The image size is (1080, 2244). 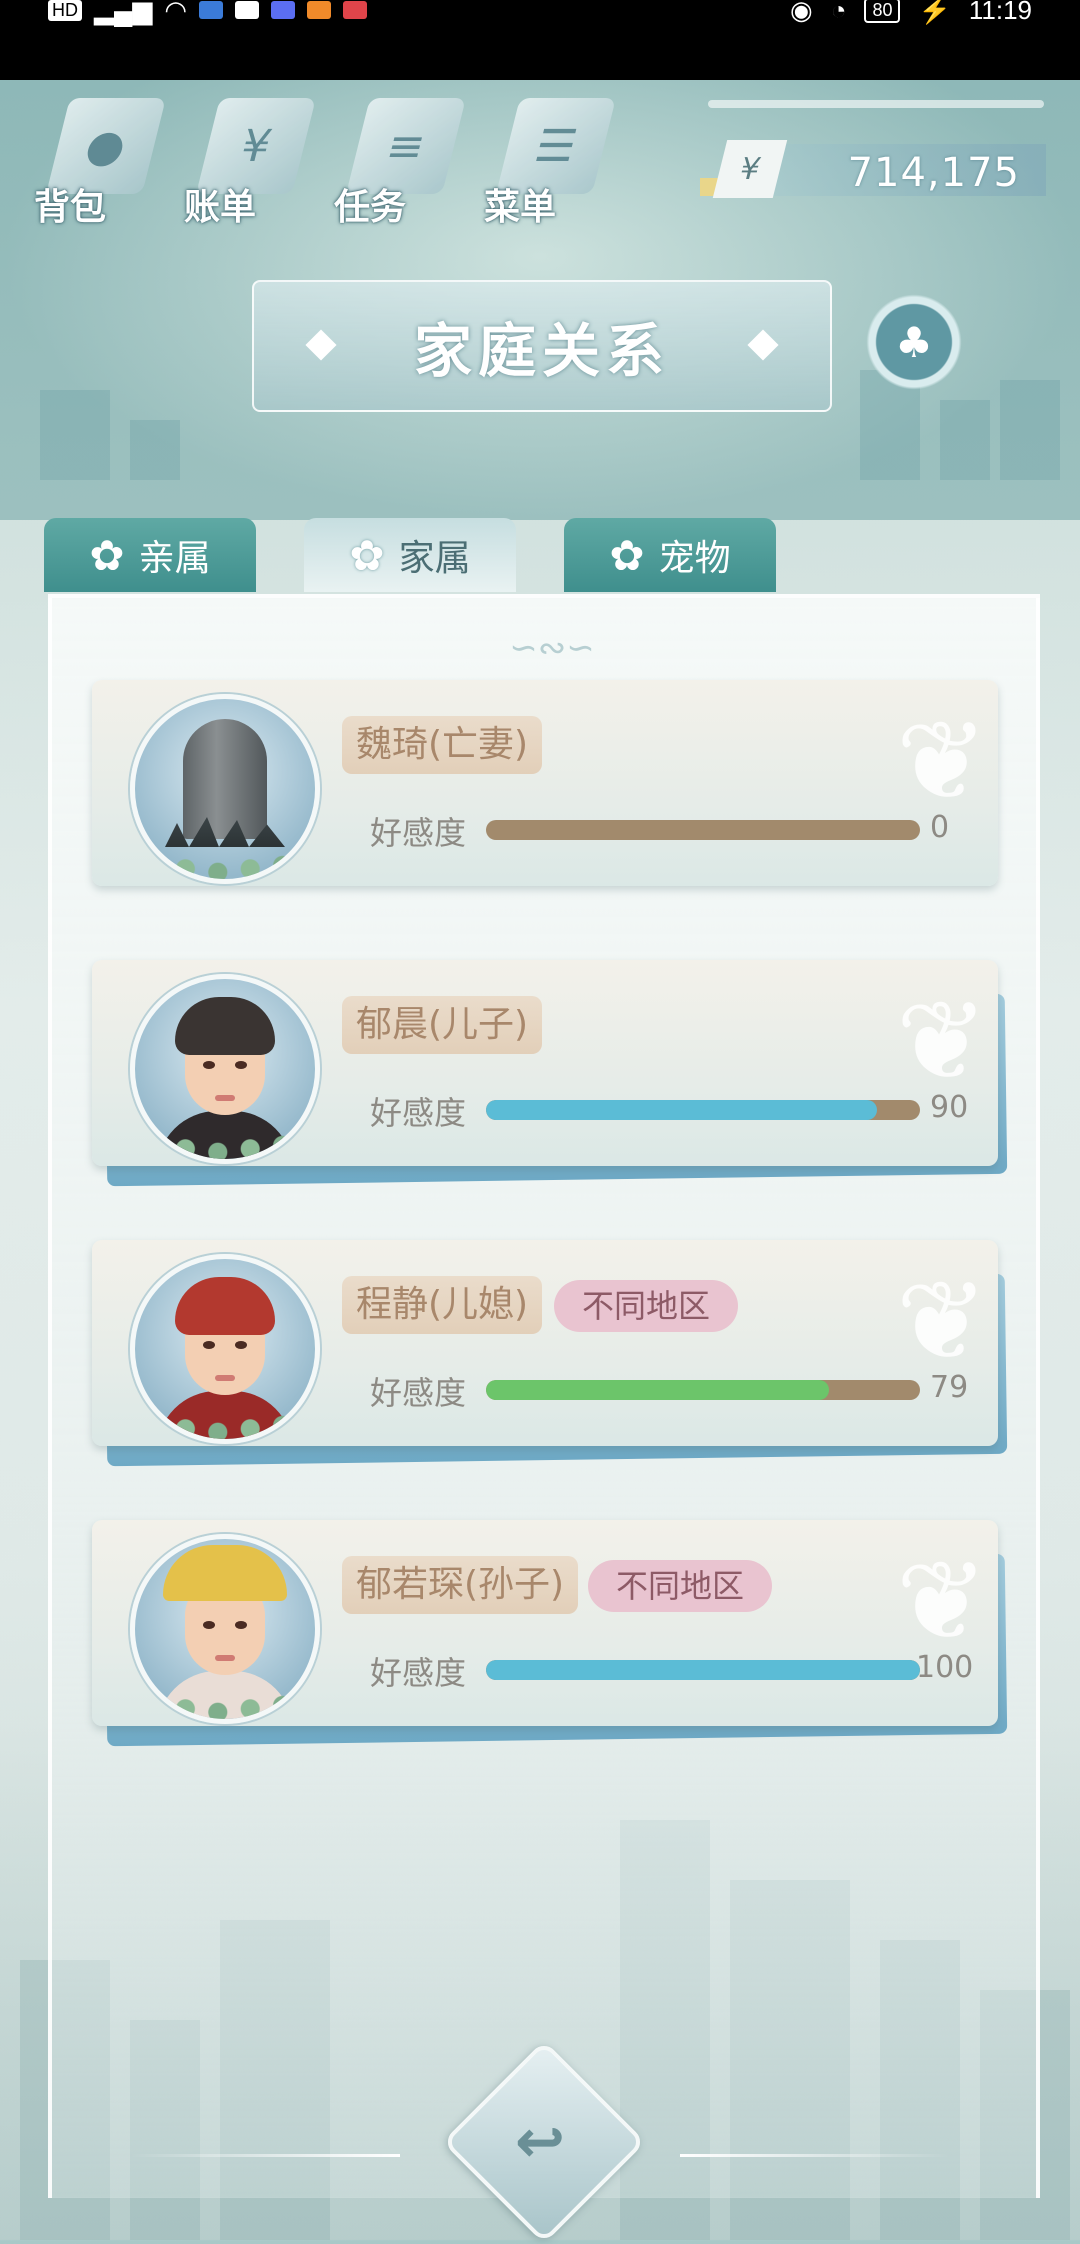 What do you see at coordinates (541, 351) in the screenshot?
I see `page-title: 家庭关系` at bounding box center [541, 351].